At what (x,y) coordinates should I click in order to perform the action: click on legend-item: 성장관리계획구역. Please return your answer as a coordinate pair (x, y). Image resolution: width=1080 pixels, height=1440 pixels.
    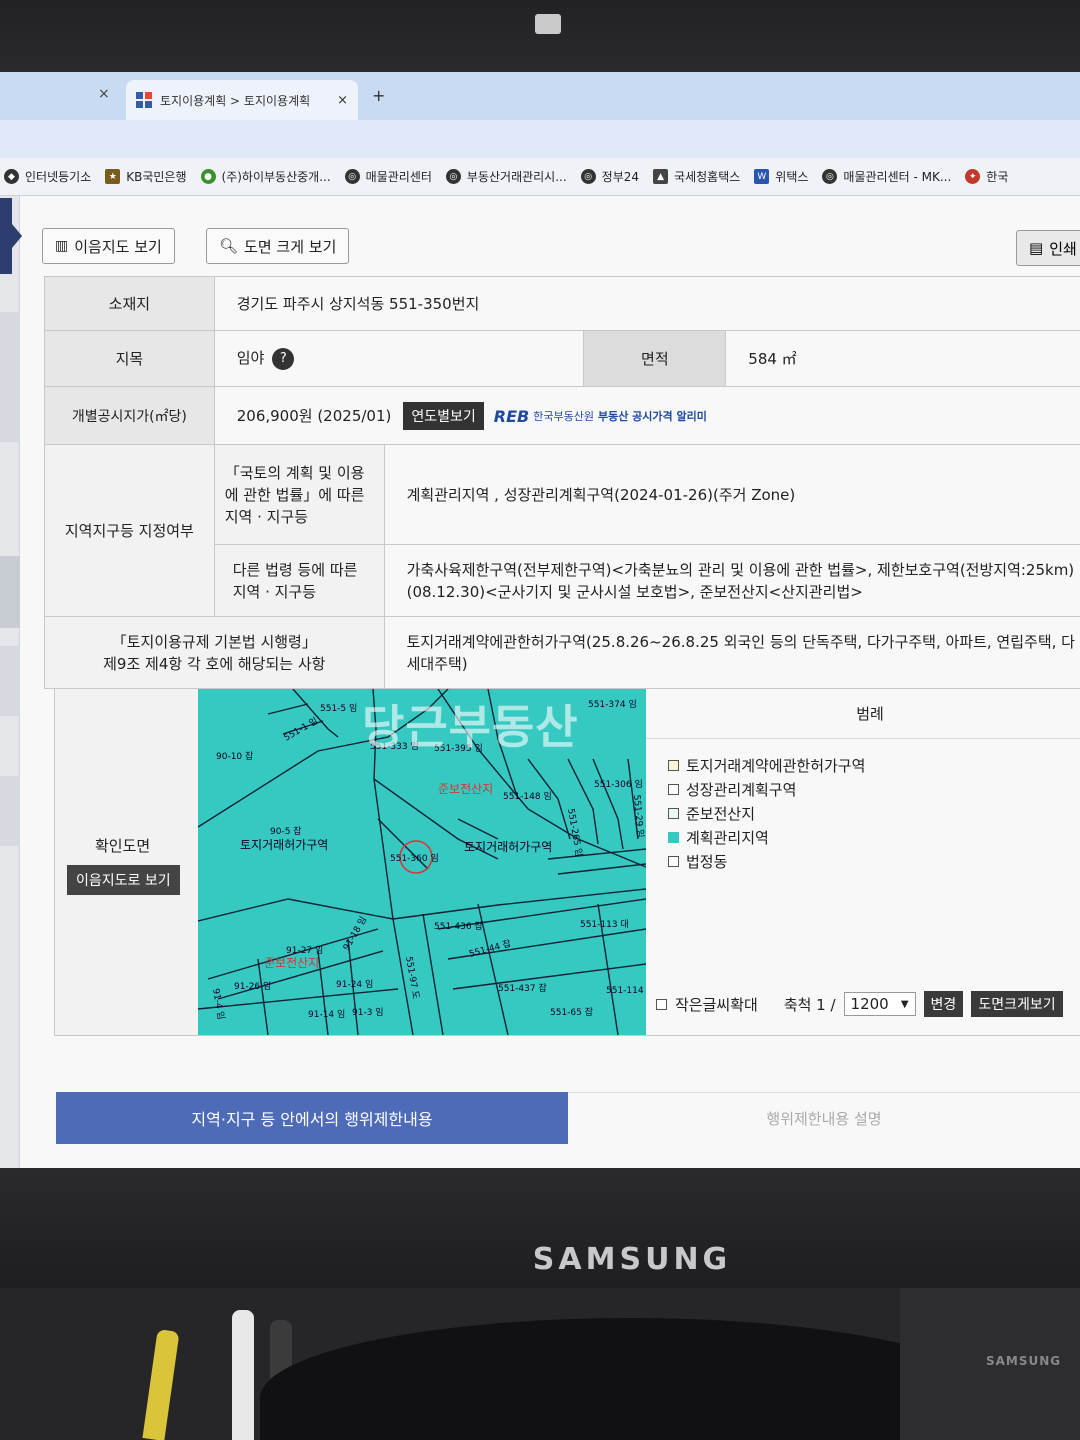
    Looking at the image, I should click on (766, 789).